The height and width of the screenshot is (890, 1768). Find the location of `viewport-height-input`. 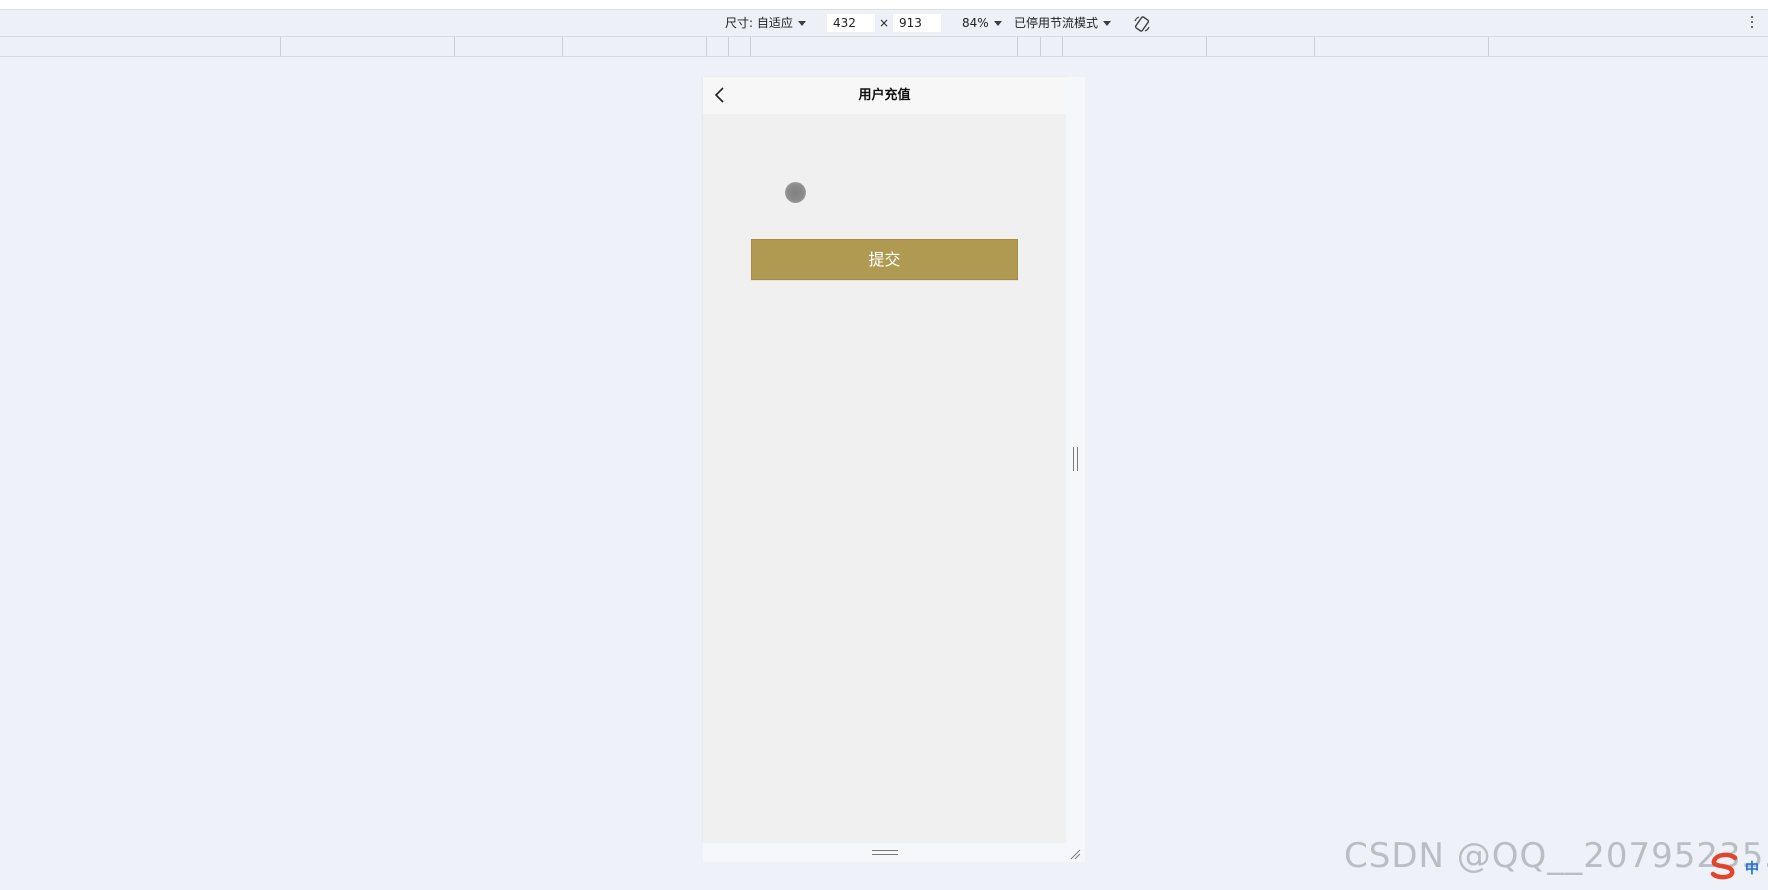

viewport-height-input is located at coordinates (917, 23).